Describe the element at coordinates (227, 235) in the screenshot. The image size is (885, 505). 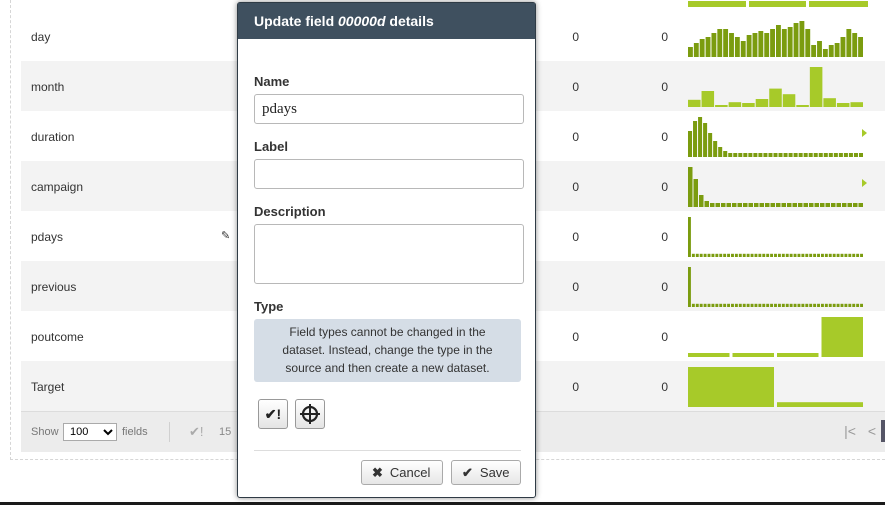
I see `pencil-icon: ✎` at that location.